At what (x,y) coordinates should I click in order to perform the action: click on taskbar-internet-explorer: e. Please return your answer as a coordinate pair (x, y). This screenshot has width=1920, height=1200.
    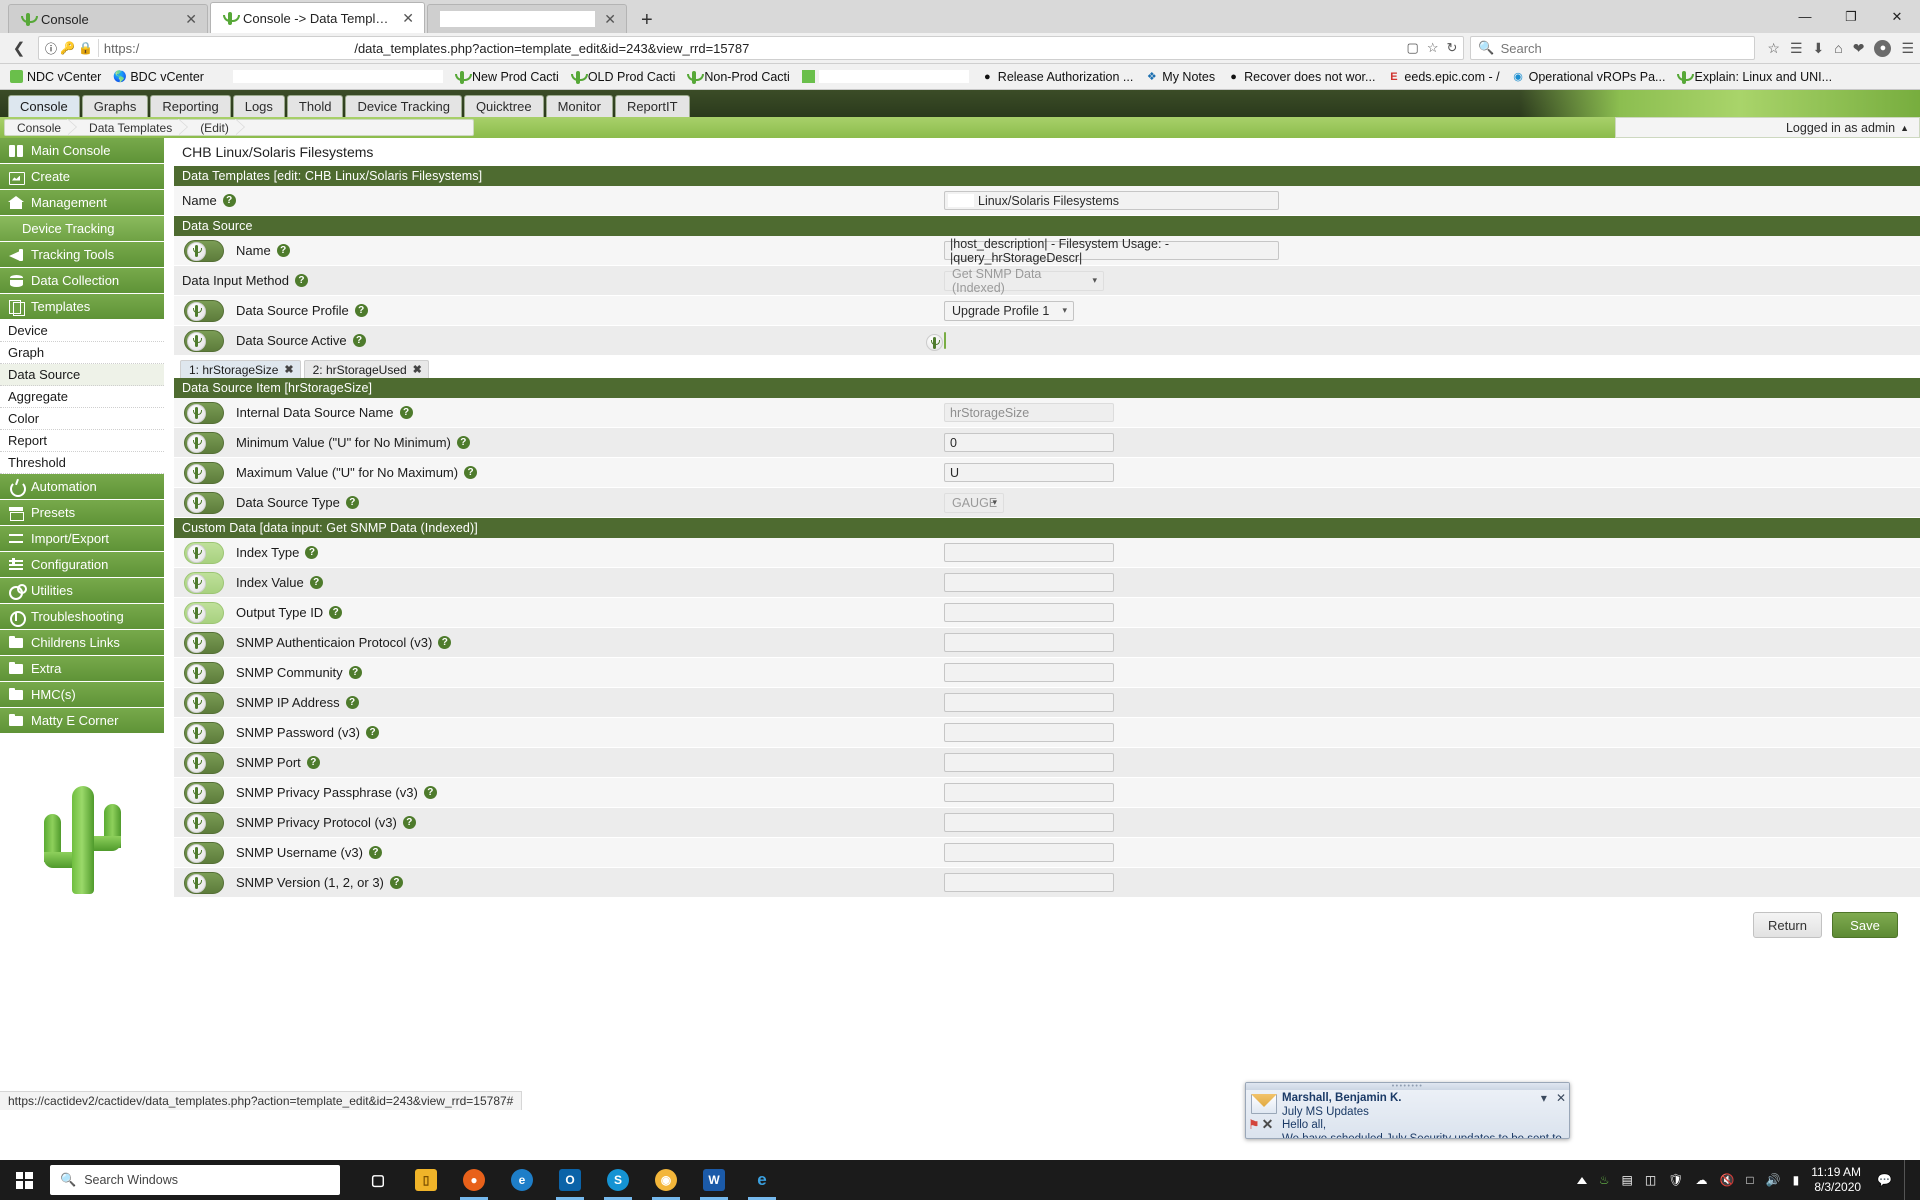
    Looking at the image, I should click on (762, 1180).